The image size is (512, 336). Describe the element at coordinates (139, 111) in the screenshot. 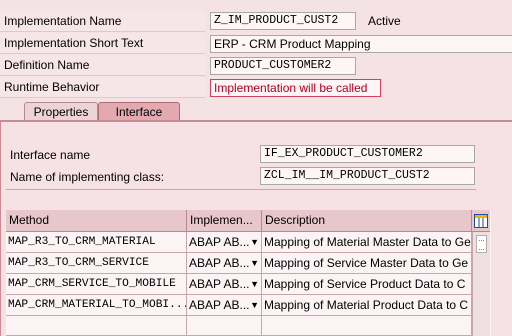

I see `tab-interface: Interface` at that location.